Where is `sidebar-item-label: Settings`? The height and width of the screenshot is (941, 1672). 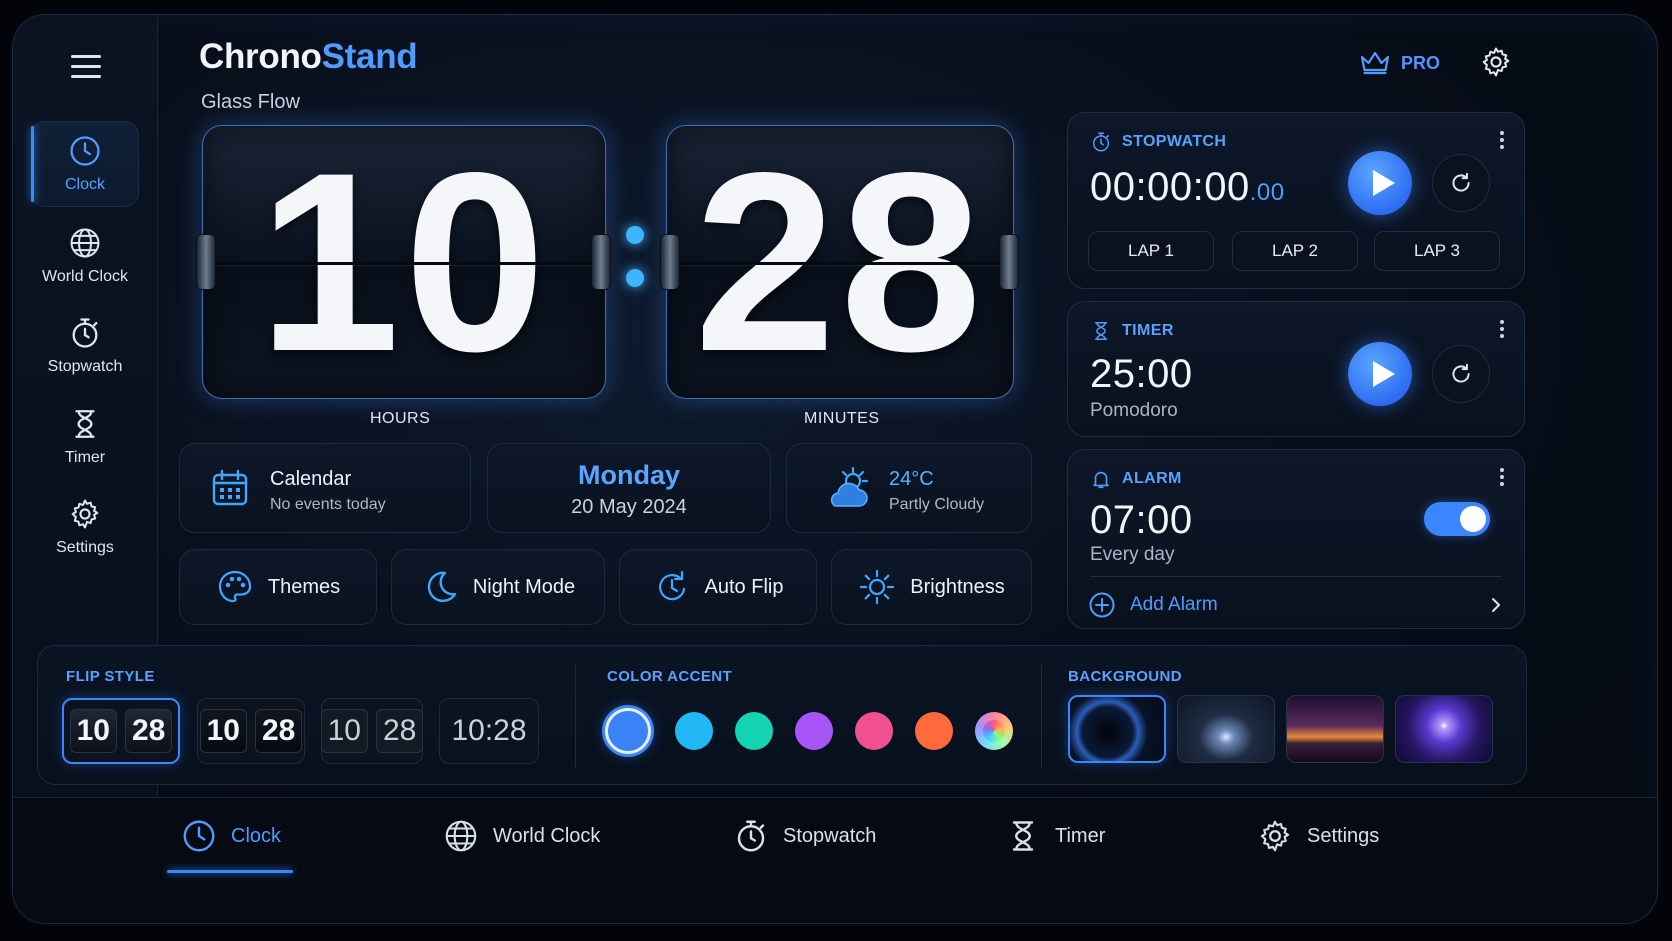 sidebar-item-label: Settings is located at coordinates (85, 547).